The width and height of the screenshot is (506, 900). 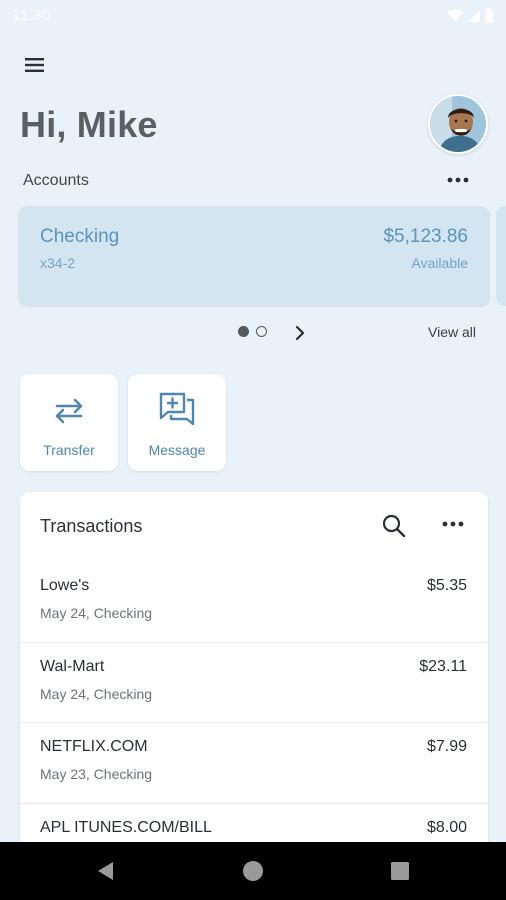 What do you see at coordinates (446, 585) in the screenshot?
I see `transaction-amount: $5.35` at bounding box center [446, 585].